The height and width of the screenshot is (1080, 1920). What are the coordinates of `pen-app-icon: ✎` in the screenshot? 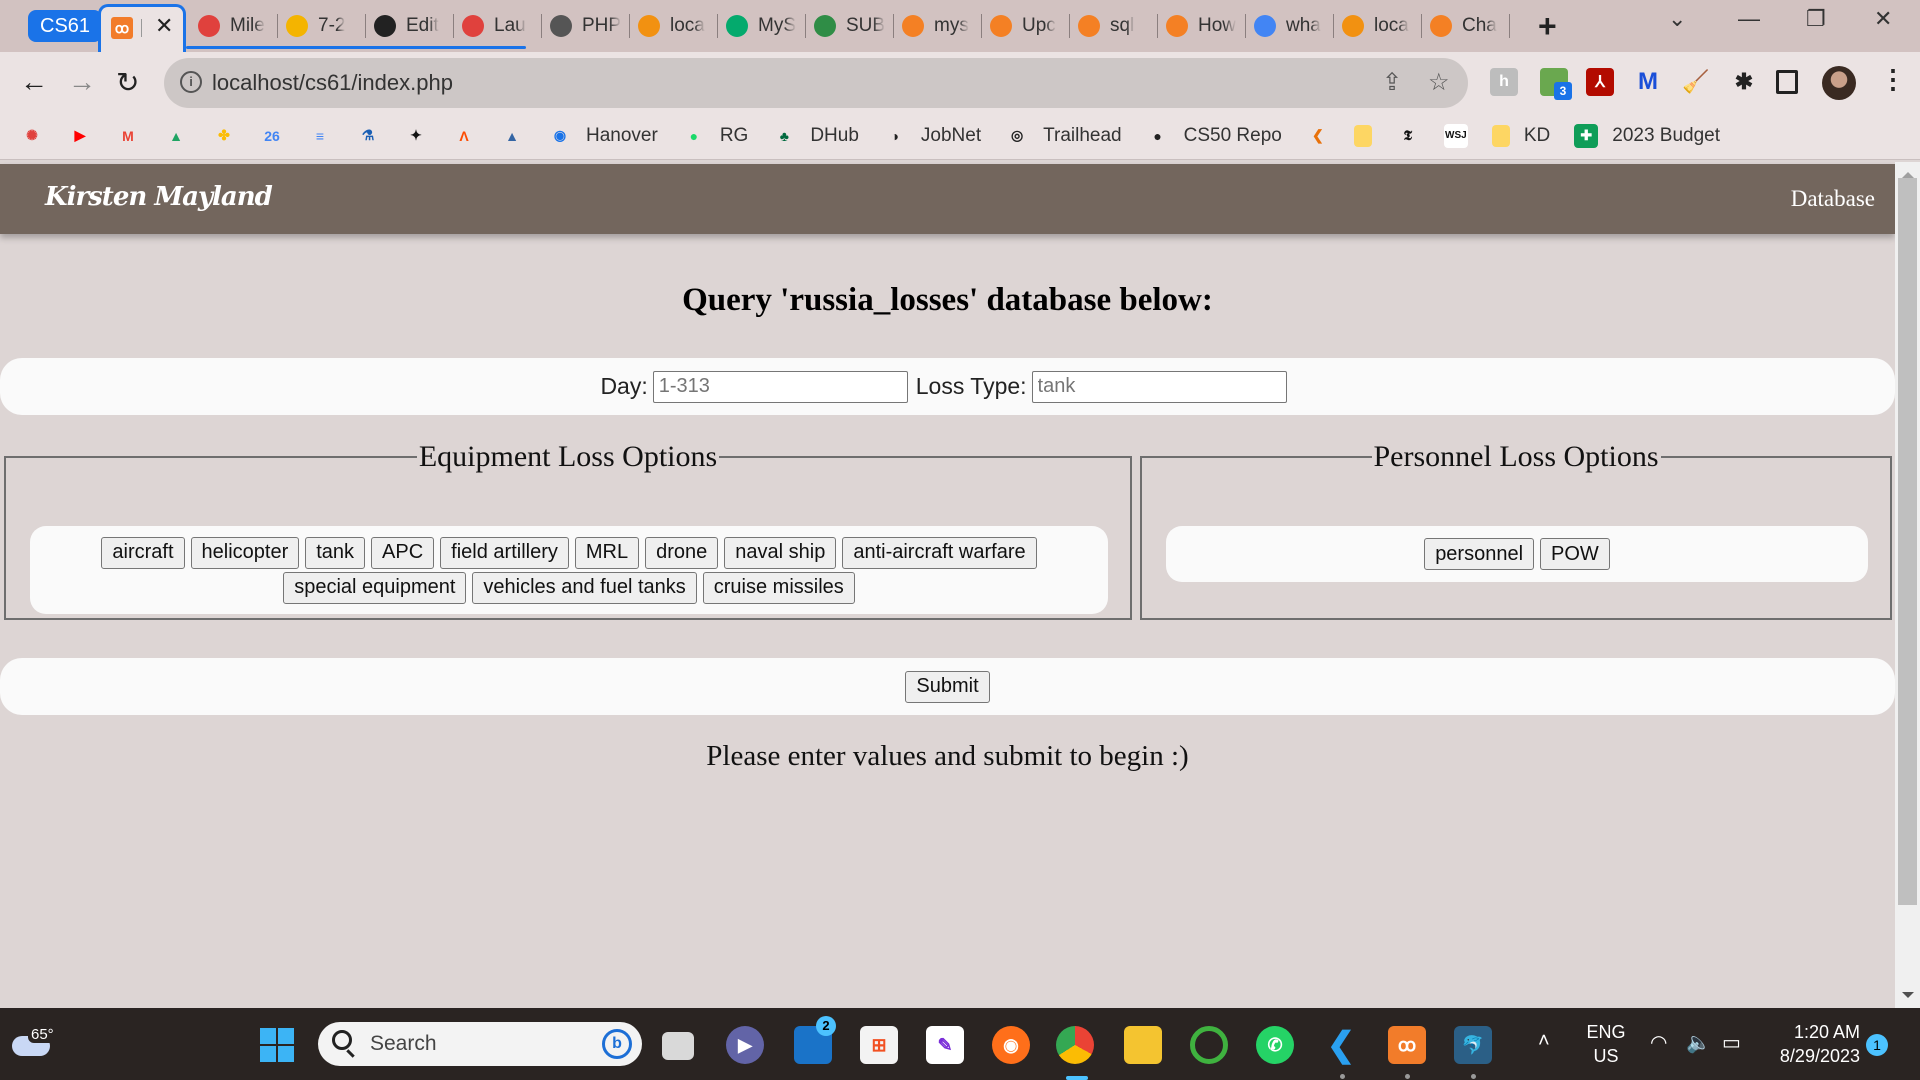 It's located at (945, 1045).